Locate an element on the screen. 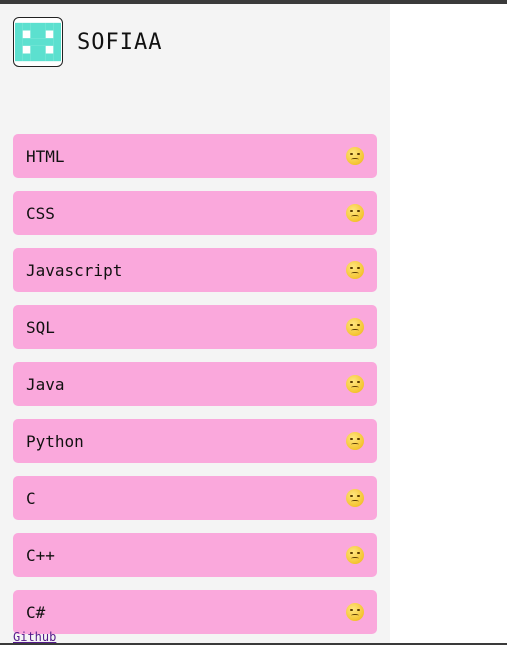 The height and width of the screenshot is (647, 507). smirking-face-icon is located at coordinates (355, 327).